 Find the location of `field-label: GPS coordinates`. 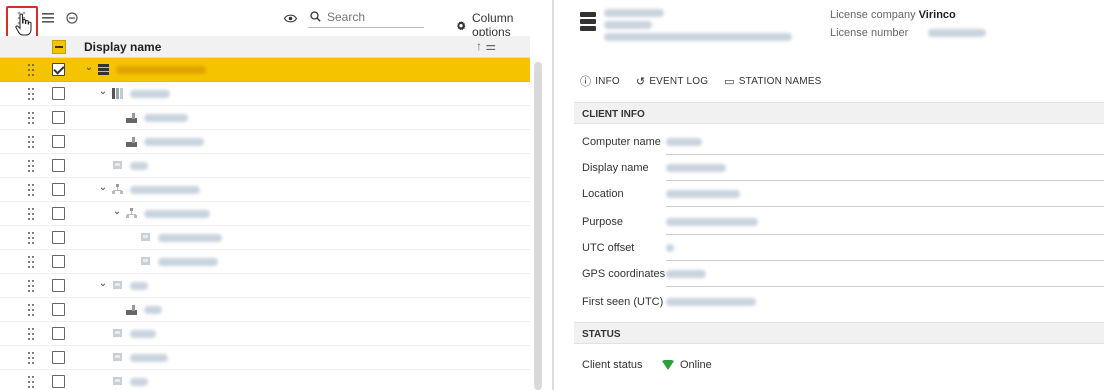

field-label: GPS coordinates is located at coordinates (624, 274).